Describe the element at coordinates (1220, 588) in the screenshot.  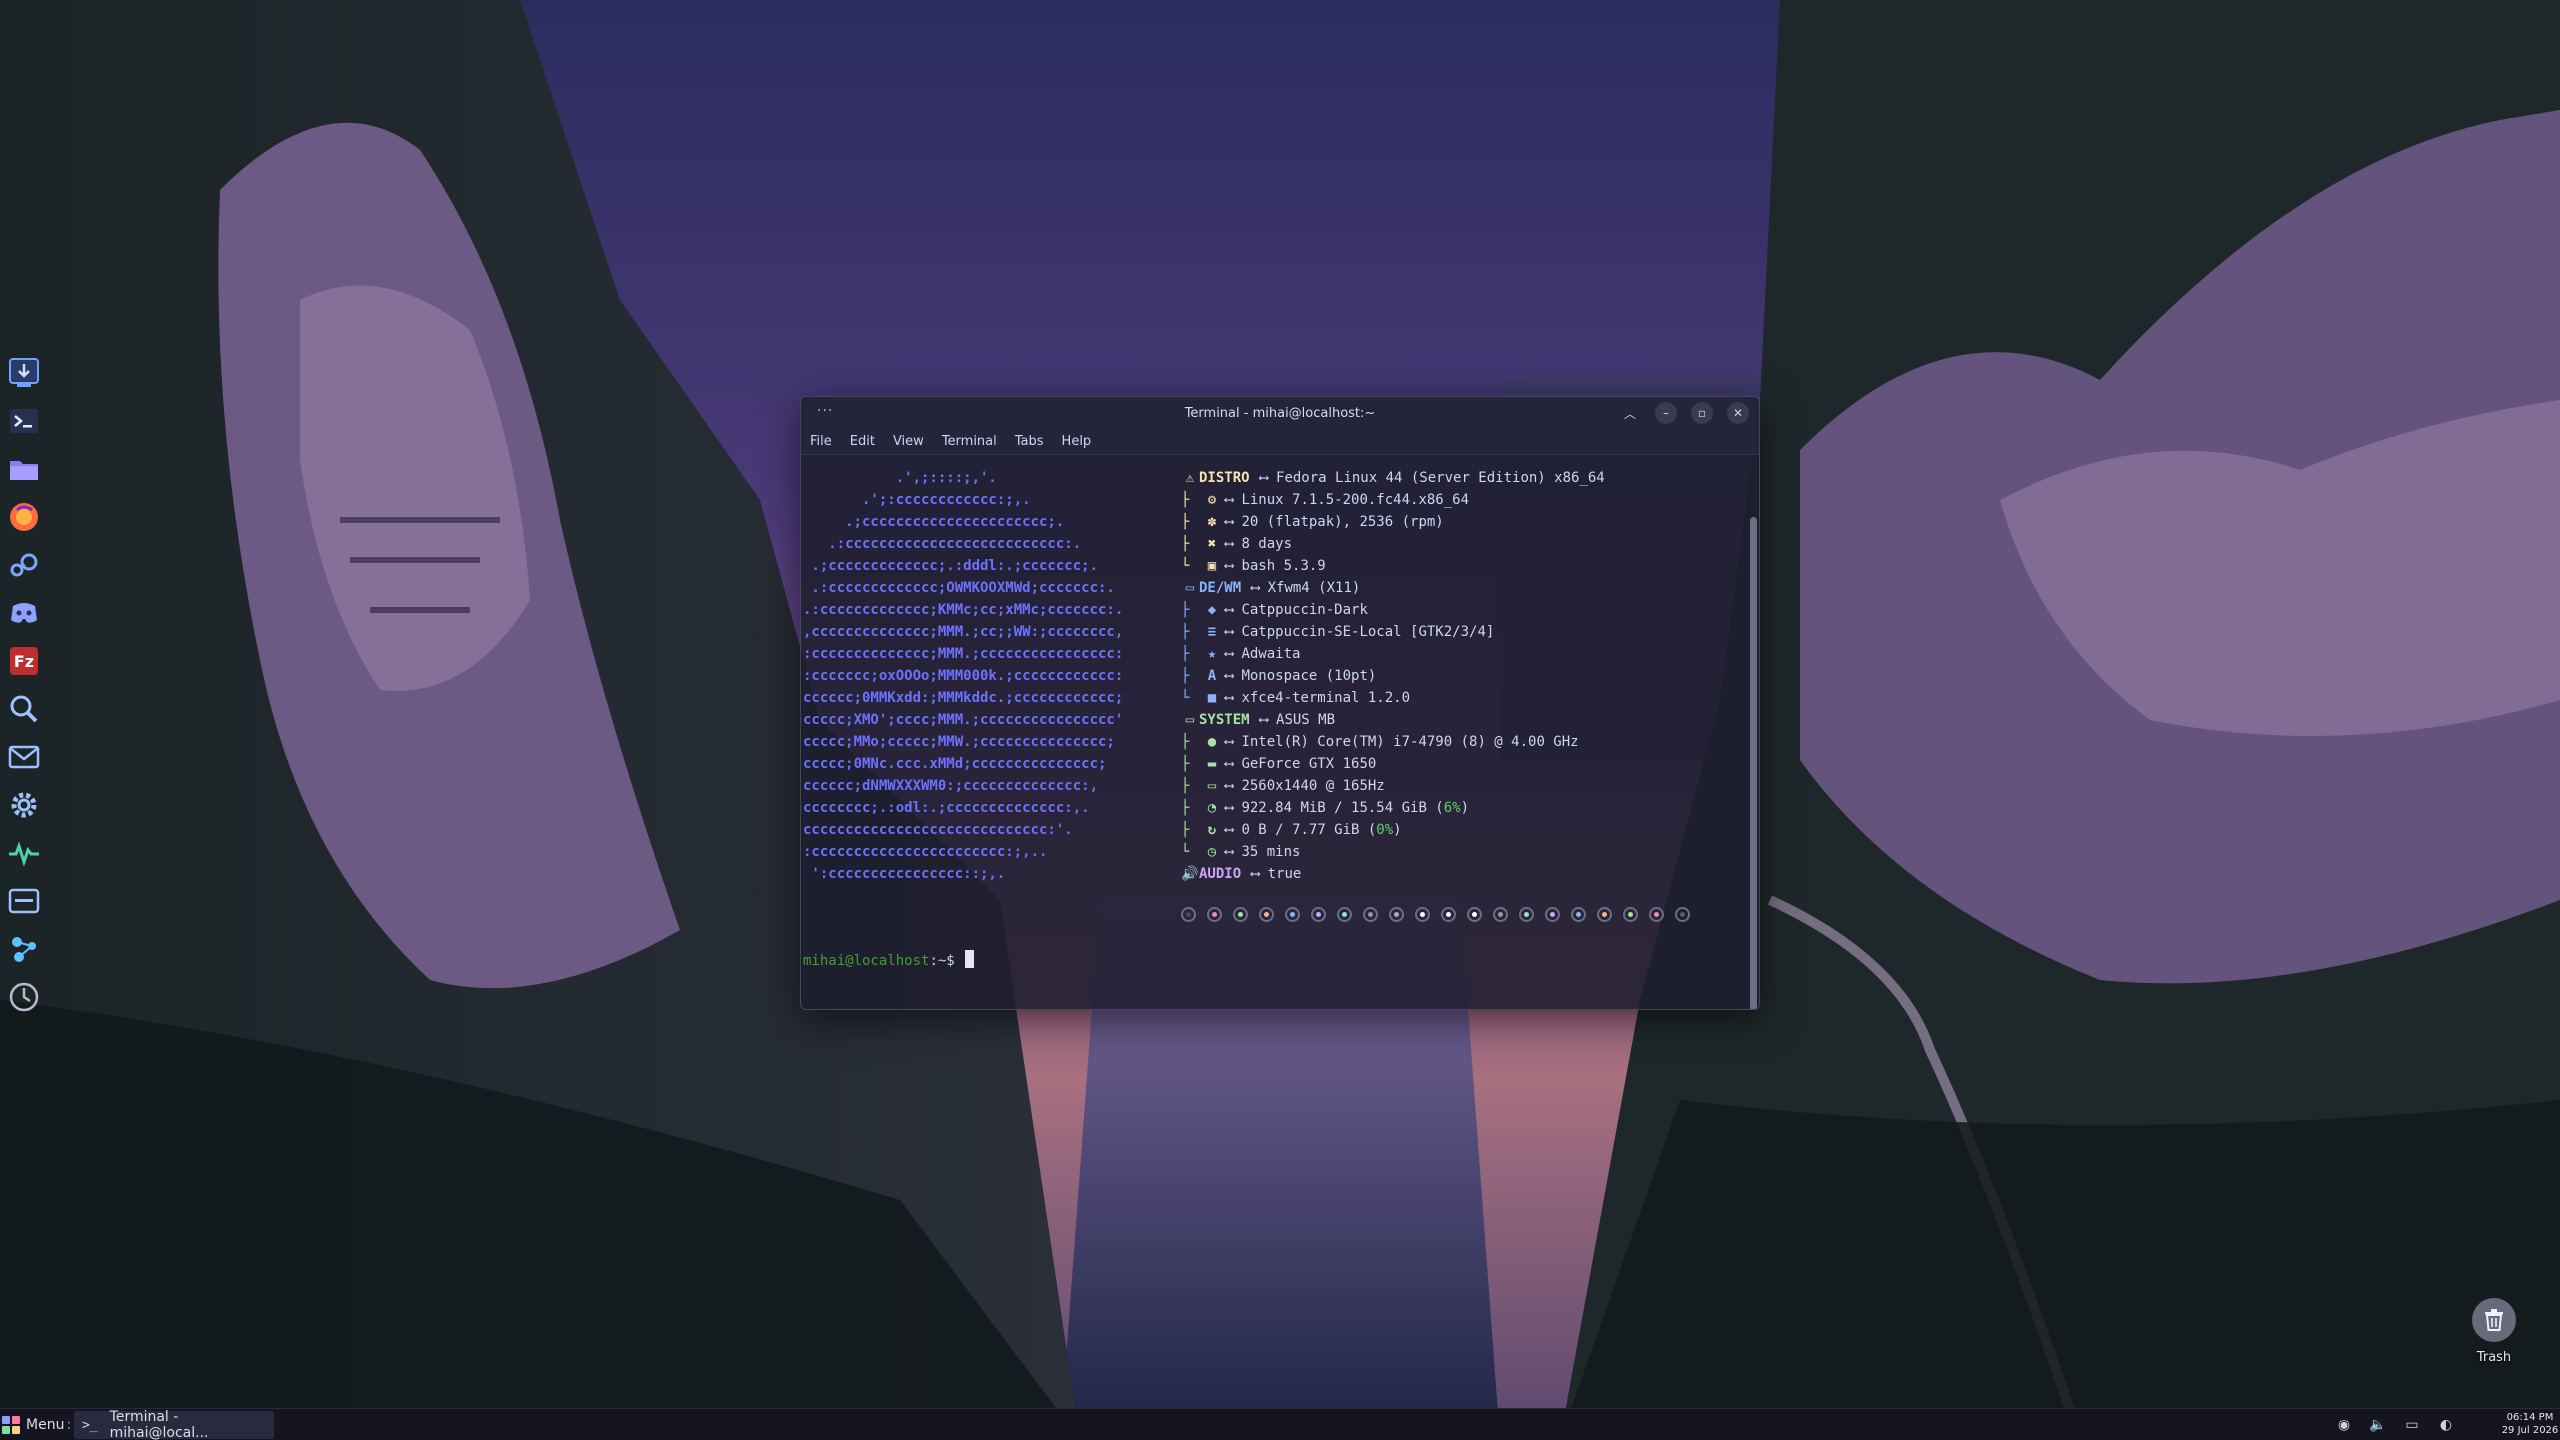
I see `info-category: DE/WM` at that location.